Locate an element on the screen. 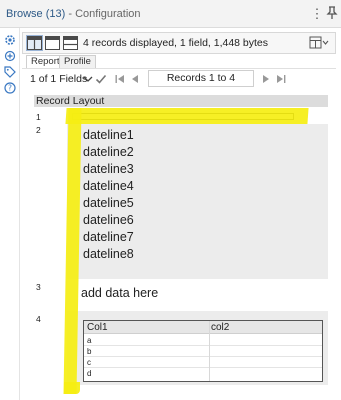 Image resolution: width=341 pixels, height=400 pixels. tag-icon is located at coordinates (10, 72).